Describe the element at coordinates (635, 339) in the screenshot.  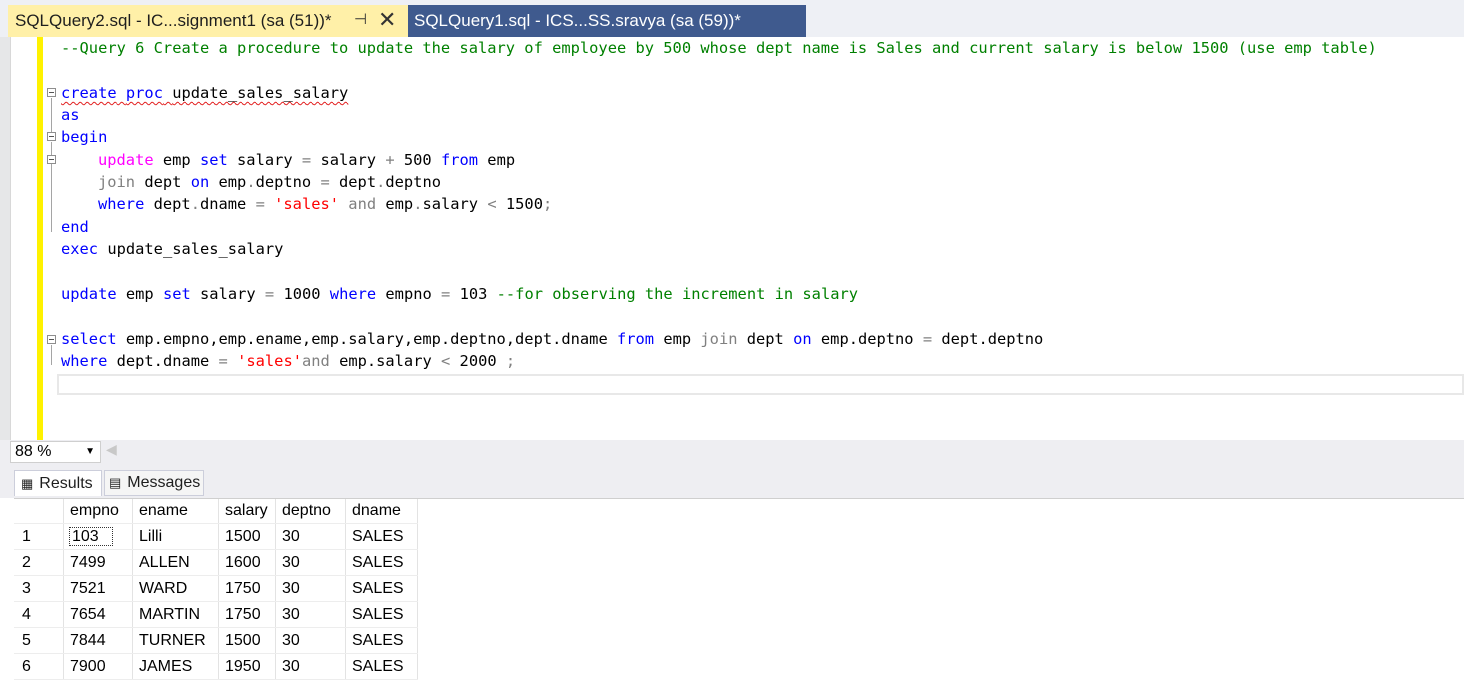
I see `keyword-from: from` at that location.